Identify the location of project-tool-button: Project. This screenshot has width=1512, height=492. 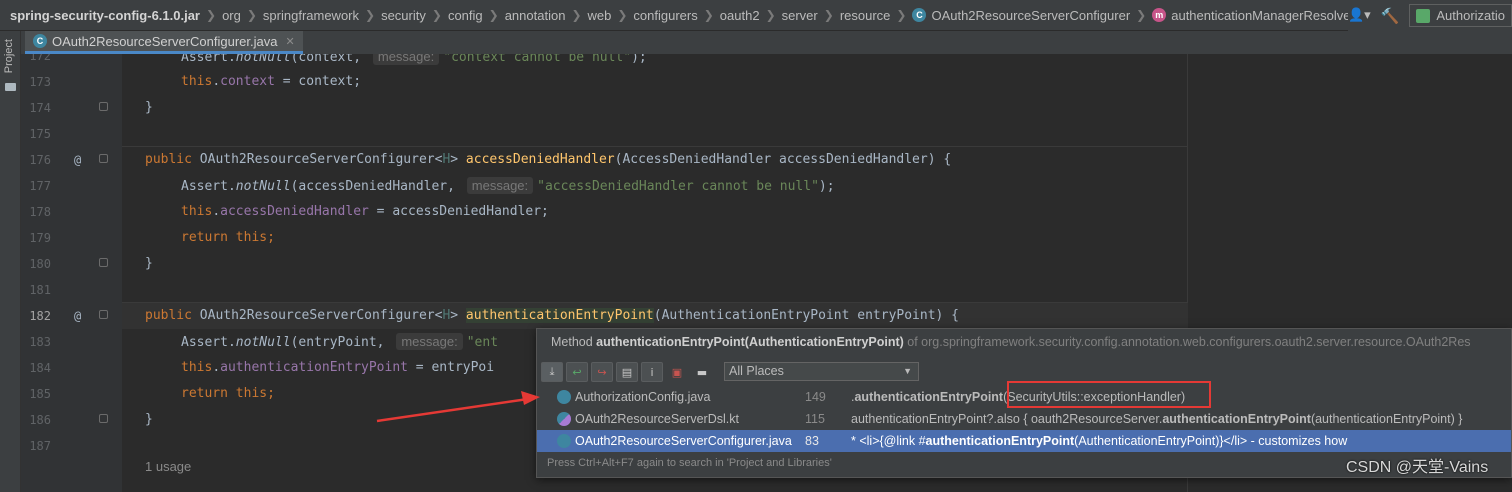
(9, 56).